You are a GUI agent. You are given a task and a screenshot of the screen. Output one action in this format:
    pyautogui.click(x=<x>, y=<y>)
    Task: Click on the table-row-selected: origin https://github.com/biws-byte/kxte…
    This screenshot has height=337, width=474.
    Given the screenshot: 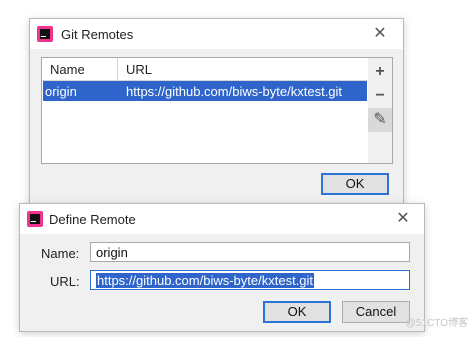 What is the action you would take?
    pyautogui.click(x=205, y=91)
    